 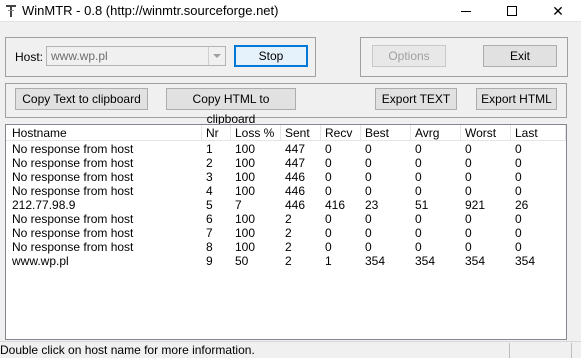 I want to click on cell-nr: 1, so click(x=209, y=149).